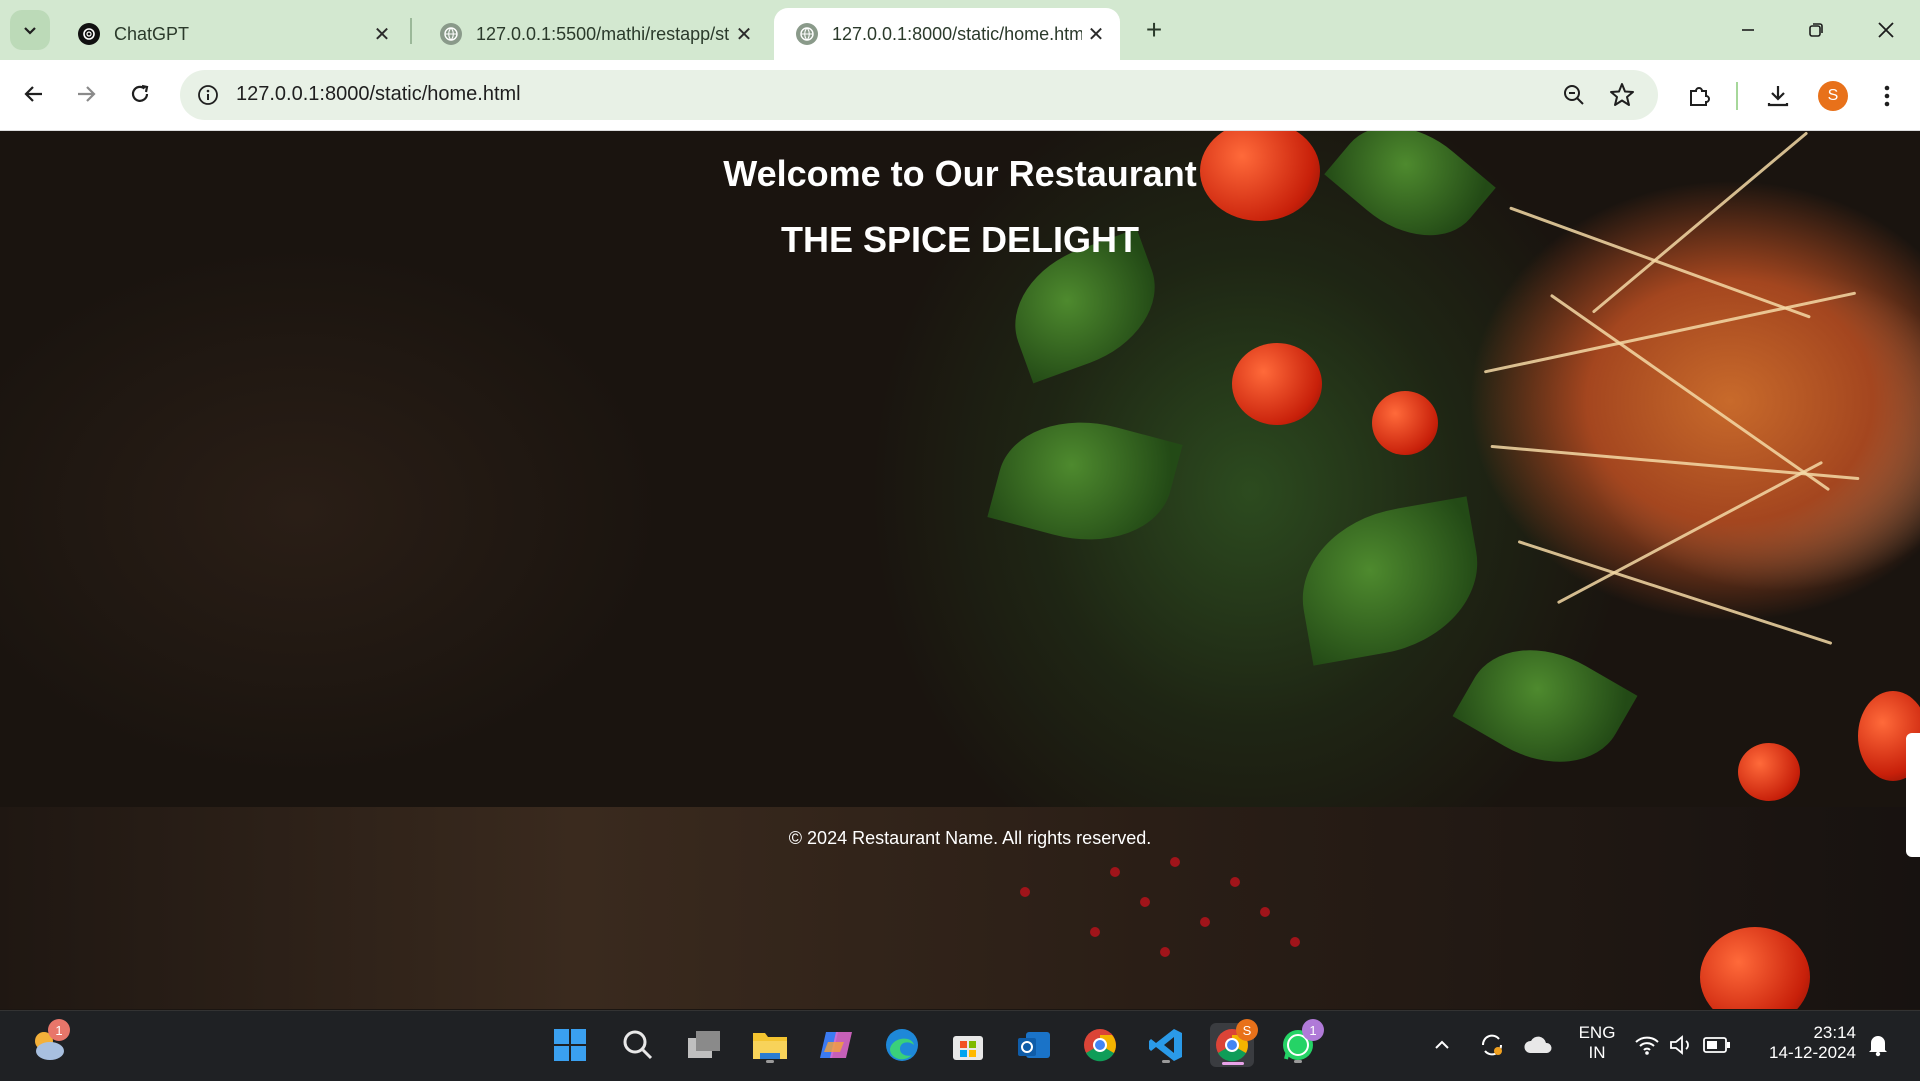  What do you see at coordinates (208, 95) in the screenshot?
I see `site-info-icon` at bounding box center [208, 95].